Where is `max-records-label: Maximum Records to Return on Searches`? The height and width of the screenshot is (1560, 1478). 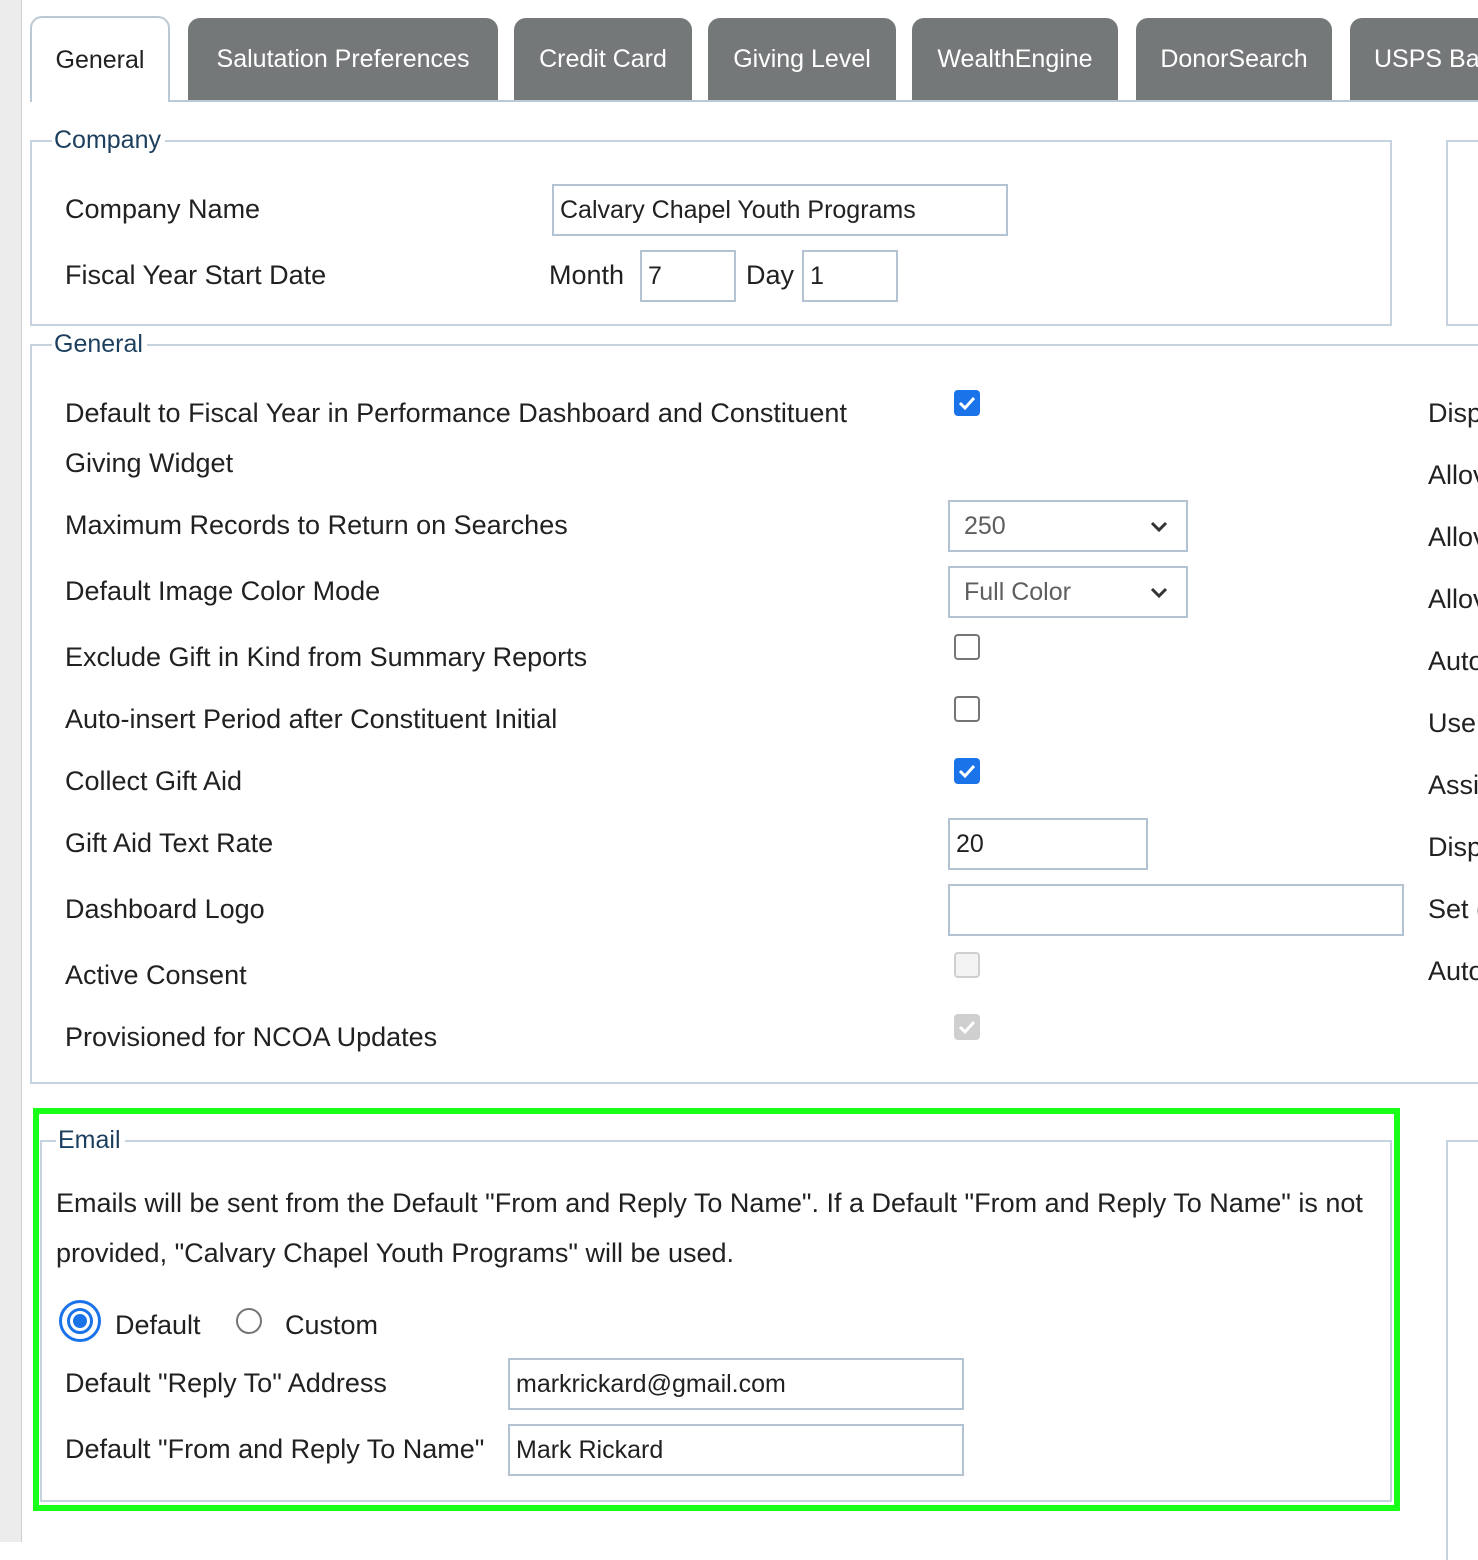
max-records-label: Maximum Records to Return on Searches is located at coordinates (316, 525).